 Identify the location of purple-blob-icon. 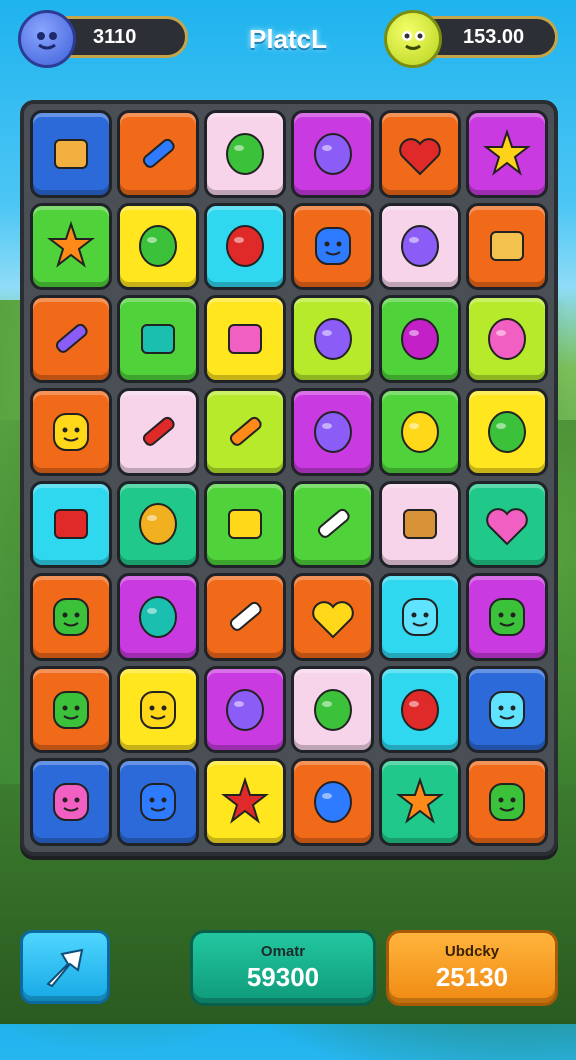
(332, 153).